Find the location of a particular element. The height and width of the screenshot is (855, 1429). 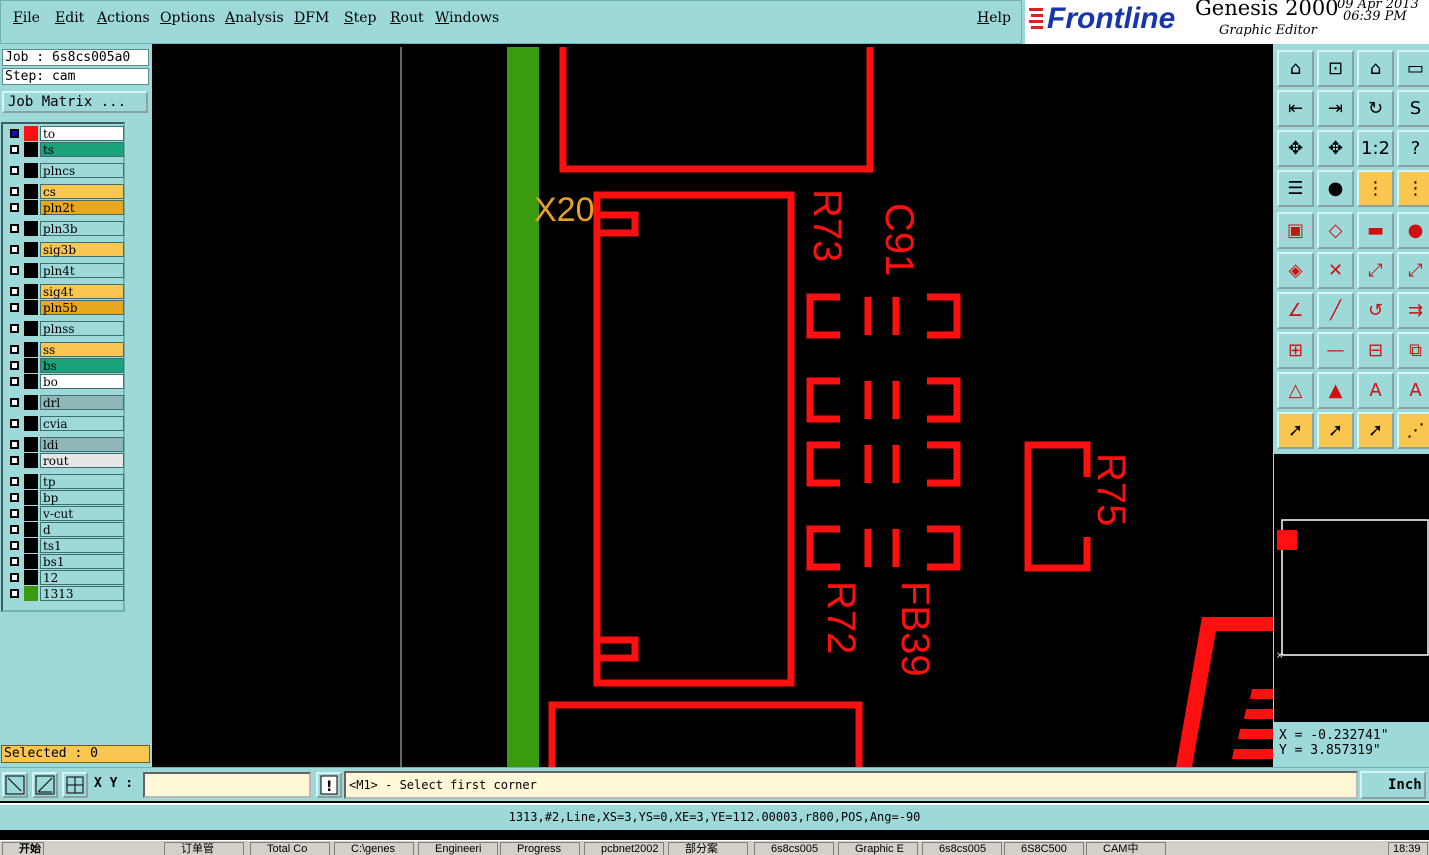

taskbar-item: Engineeri is located at coordinates (458, 848).